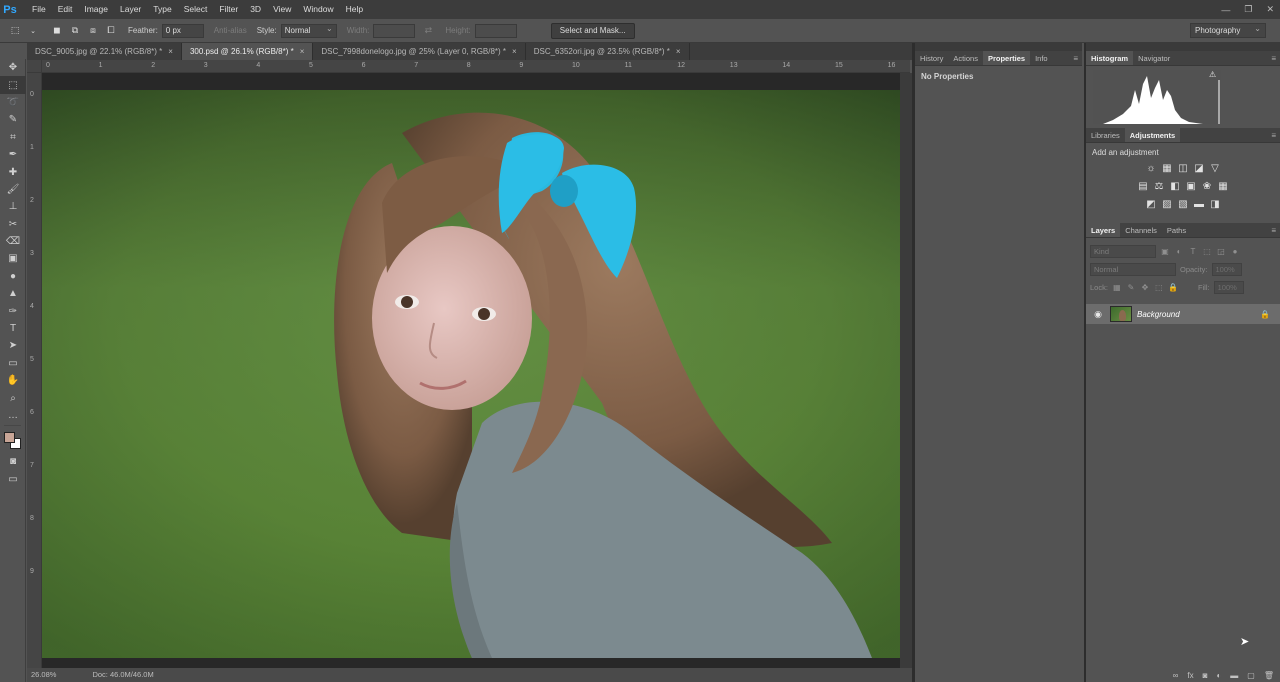 This screenshot has height=682, width=1280. Describe the element at coordinates (1141, 230) in the screenshot. I see `tab-channels: Channels` at that location.